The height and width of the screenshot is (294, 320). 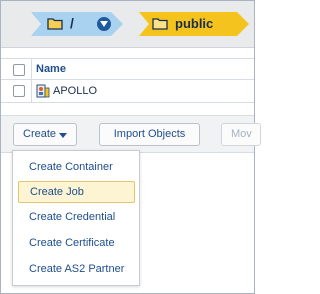 I want to click on breadcrumb-root: /, so click(x=77, y=24).